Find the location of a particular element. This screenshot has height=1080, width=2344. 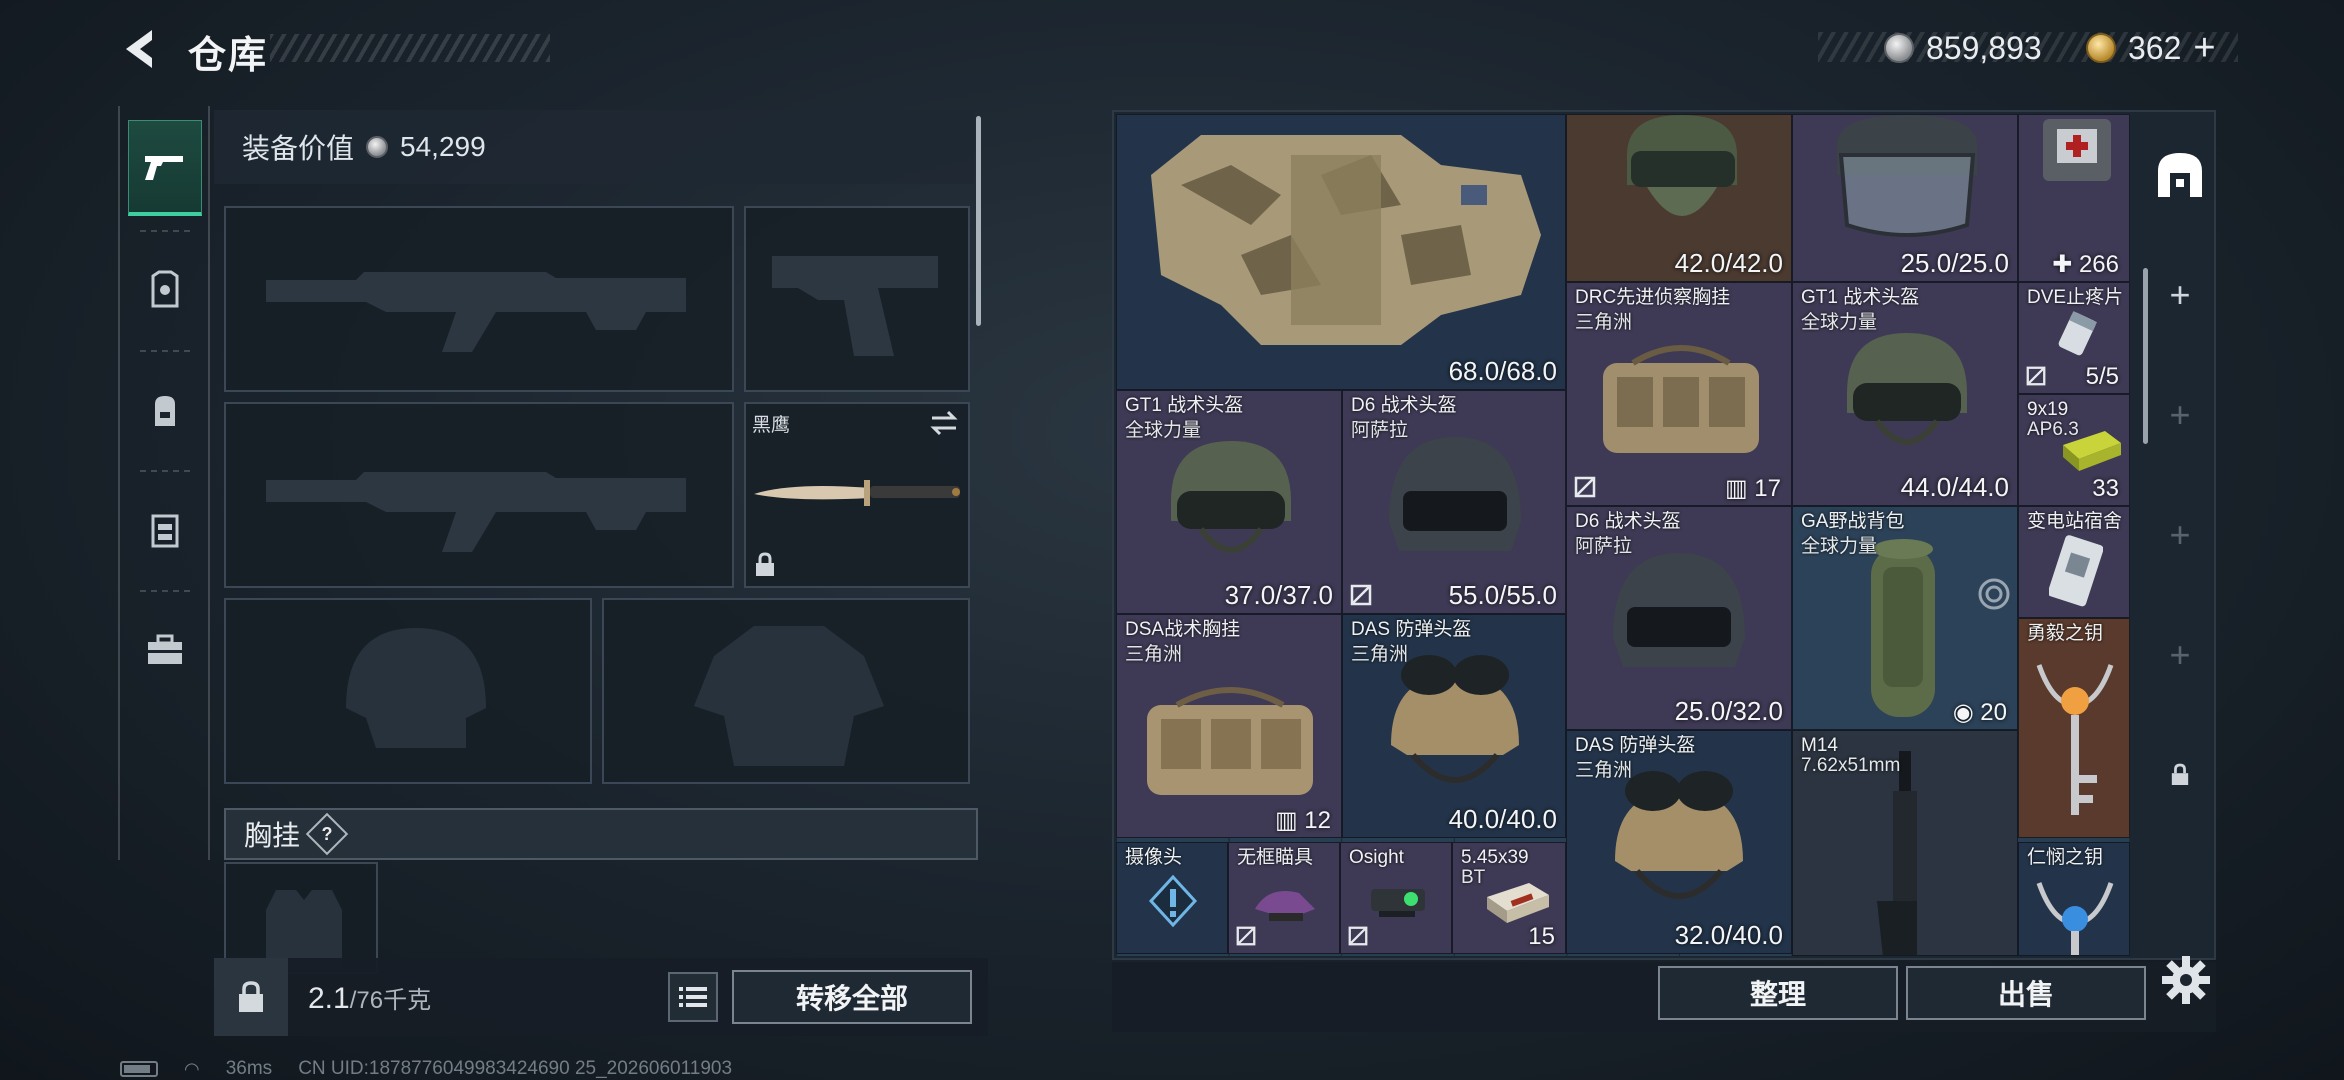

item-name: 5.45x39 is located at coordinates (1495, 857).